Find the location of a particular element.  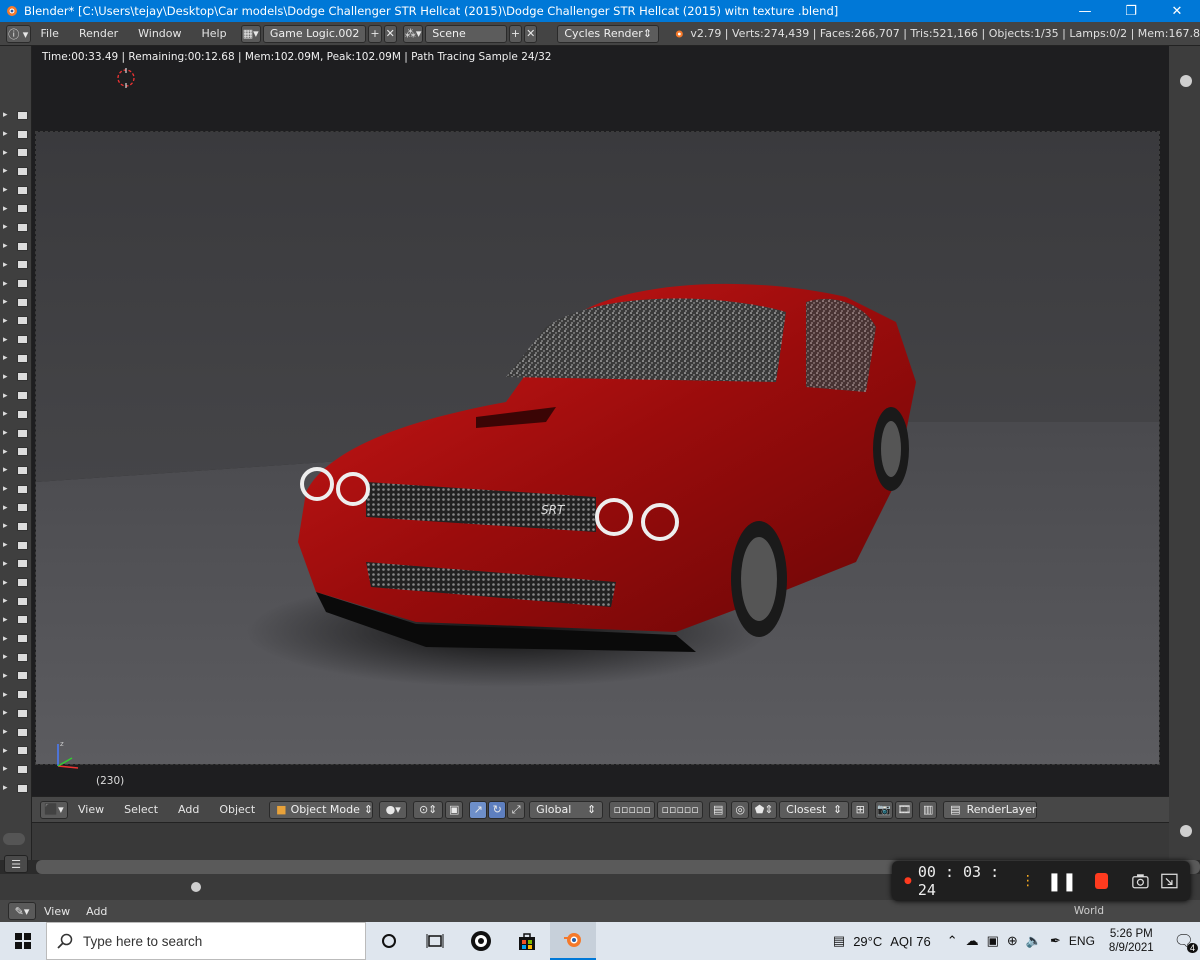

lower-menu-view: View is located at coordinates (57, 911).